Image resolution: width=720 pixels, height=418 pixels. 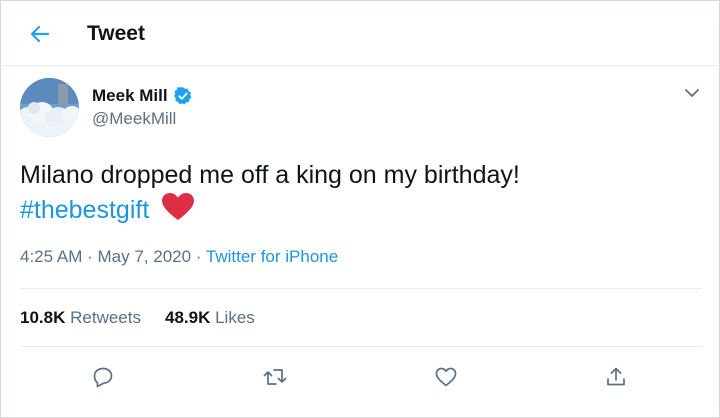 I want to click on avatar, so click(x=49, y=107).